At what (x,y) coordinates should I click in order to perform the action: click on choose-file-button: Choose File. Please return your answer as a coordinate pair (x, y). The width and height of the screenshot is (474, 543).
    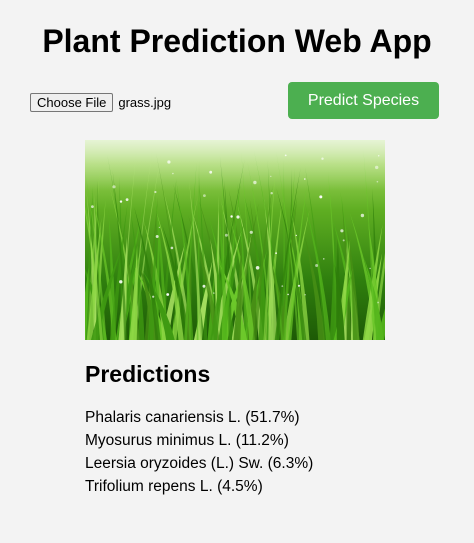
    Looking at the image, I should click on (72, 102).